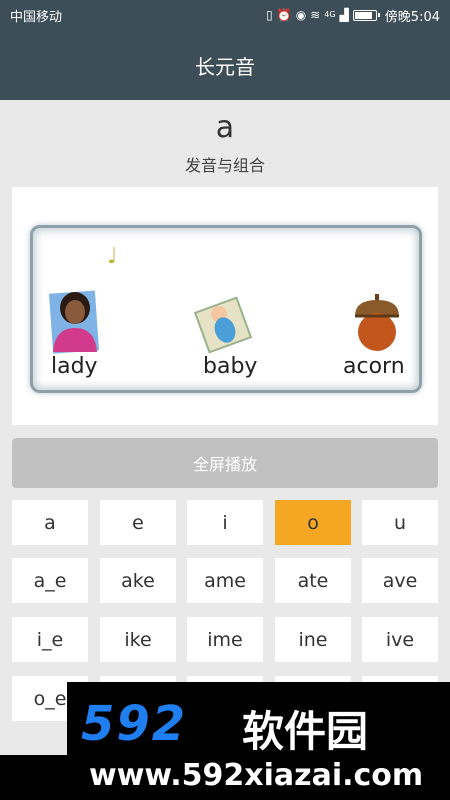 This screenshot has height=800, width=450. Describe the element at coordinates (305, 731) in the screenshot. I see `watermark-brand: 软件园` at that location.